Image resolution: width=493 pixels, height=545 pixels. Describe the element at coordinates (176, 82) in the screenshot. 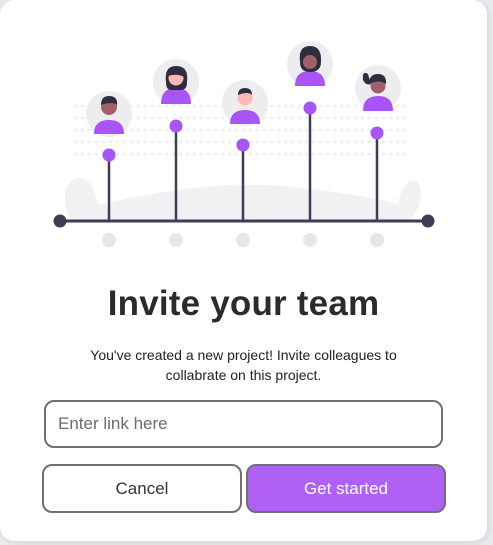

I see `avatar-2-icon` at that location.